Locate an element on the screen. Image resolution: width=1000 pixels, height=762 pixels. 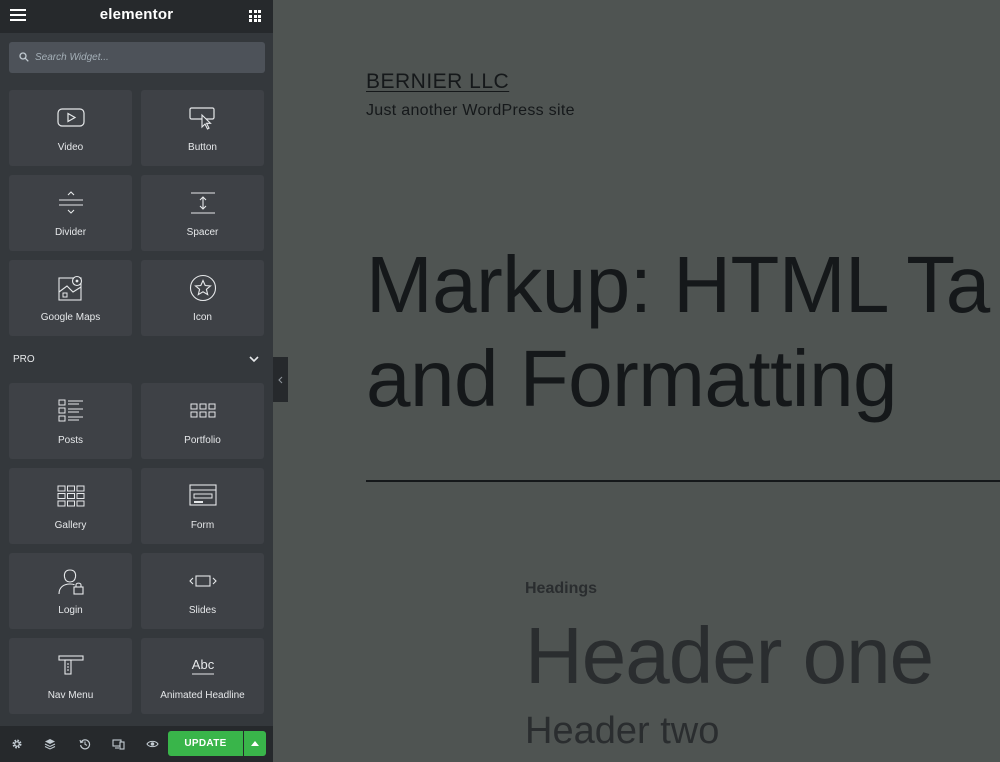
animated-headline-icon: Abc is located at coordinates (202, 666).